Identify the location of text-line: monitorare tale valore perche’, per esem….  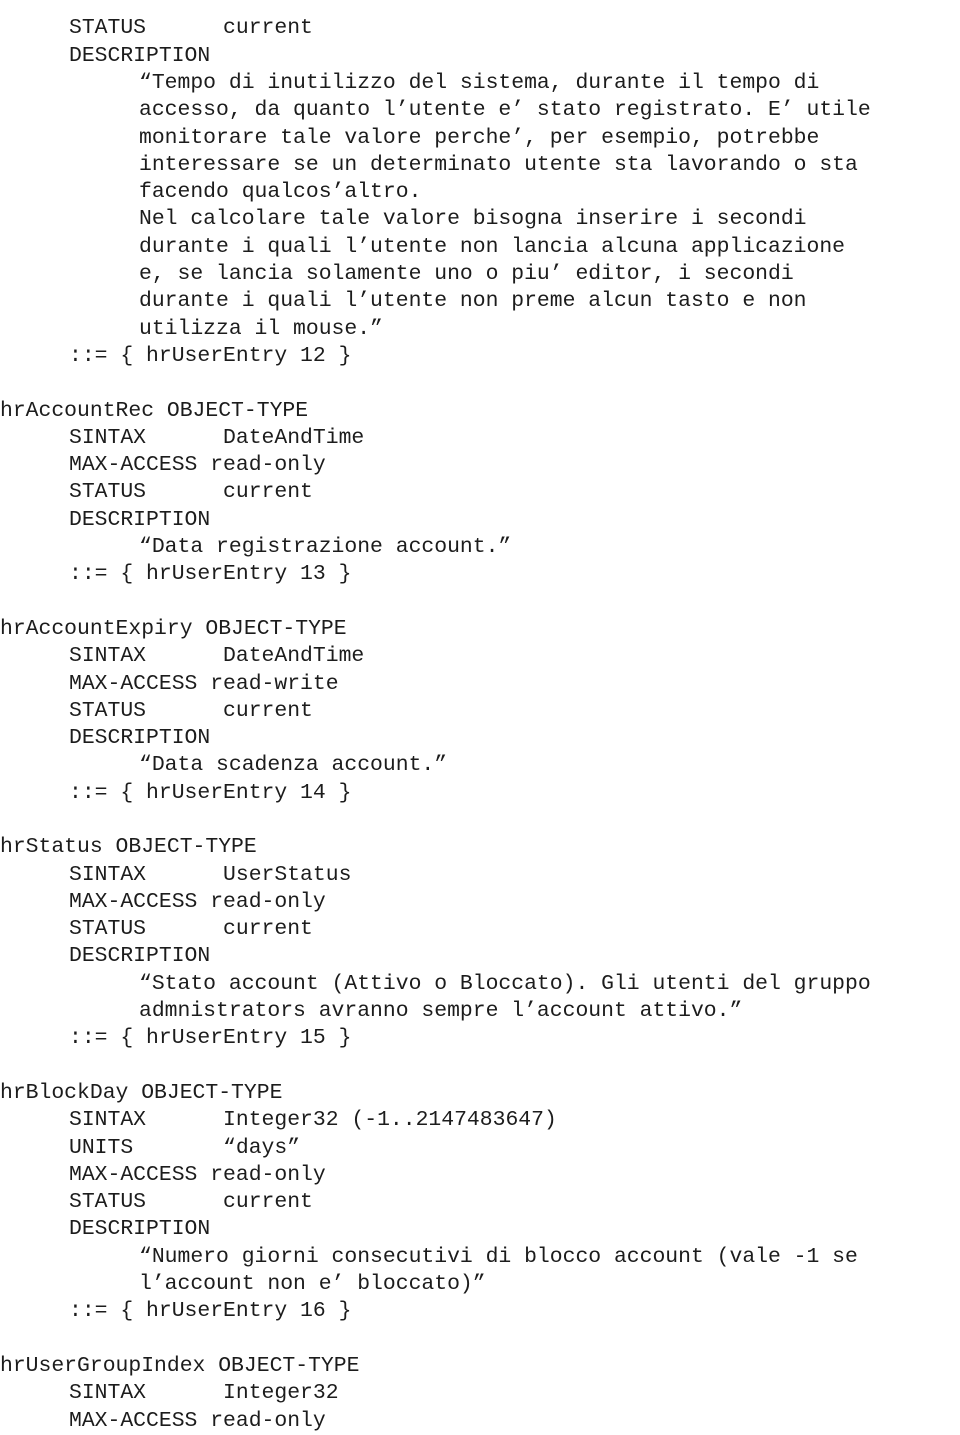
(479, 137).